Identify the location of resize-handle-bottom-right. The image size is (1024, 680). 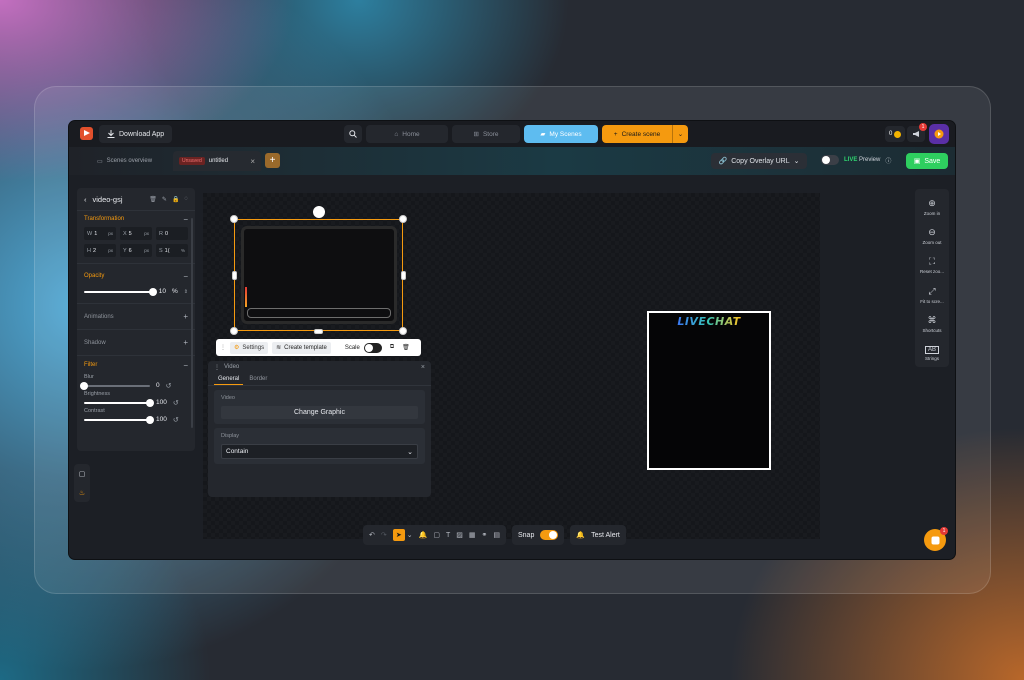
(403, 331).